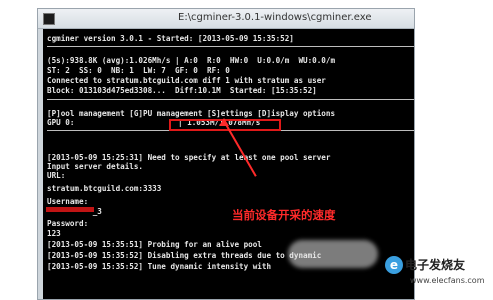  What do you see at coordinates (54, 233) in the screenshot?
I see `log-line: 123` at bounding box center [54, 233].